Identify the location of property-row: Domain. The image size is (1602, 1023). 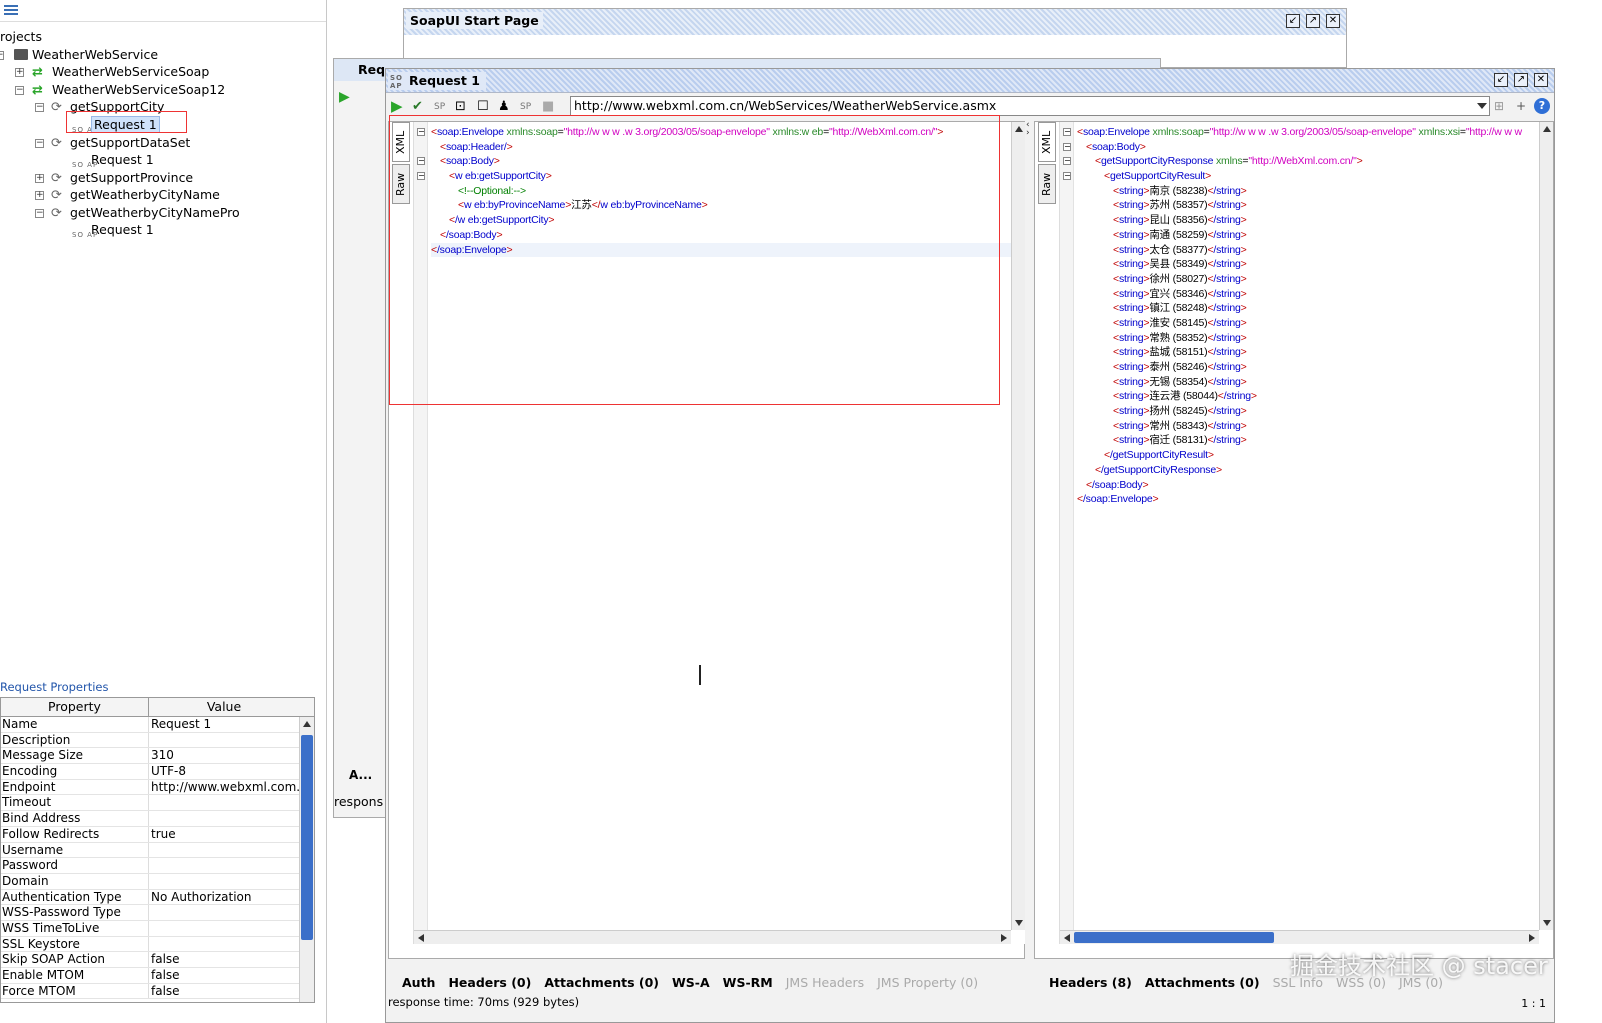
(157, 881).